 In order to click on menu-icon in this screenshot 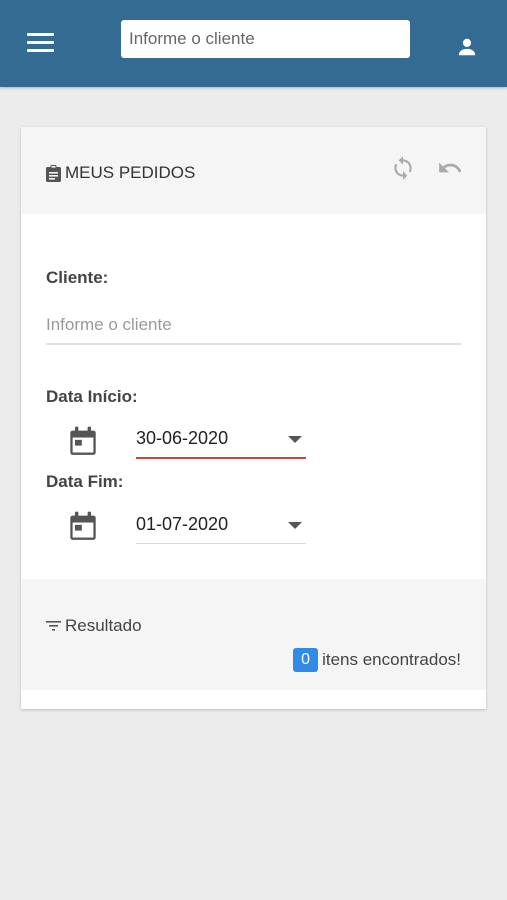, I will do `click(40, 42)`.